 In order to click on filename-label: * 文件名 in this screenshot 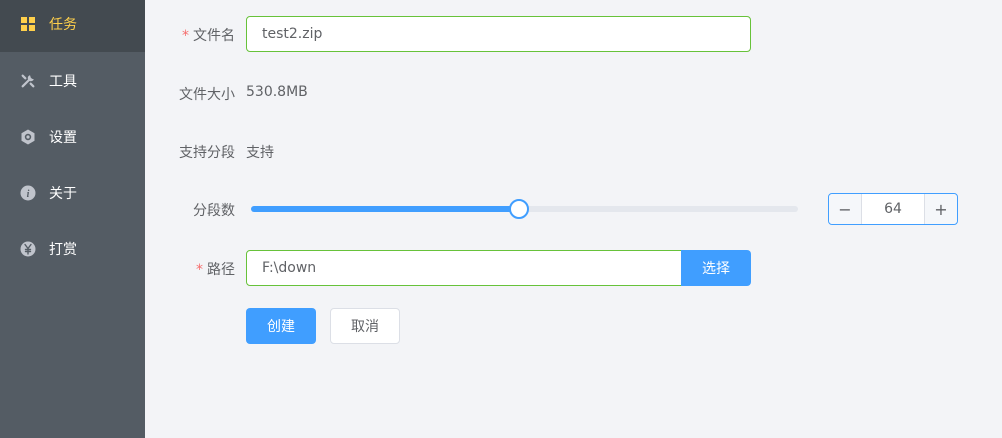, I will do `click(195, 35)`.